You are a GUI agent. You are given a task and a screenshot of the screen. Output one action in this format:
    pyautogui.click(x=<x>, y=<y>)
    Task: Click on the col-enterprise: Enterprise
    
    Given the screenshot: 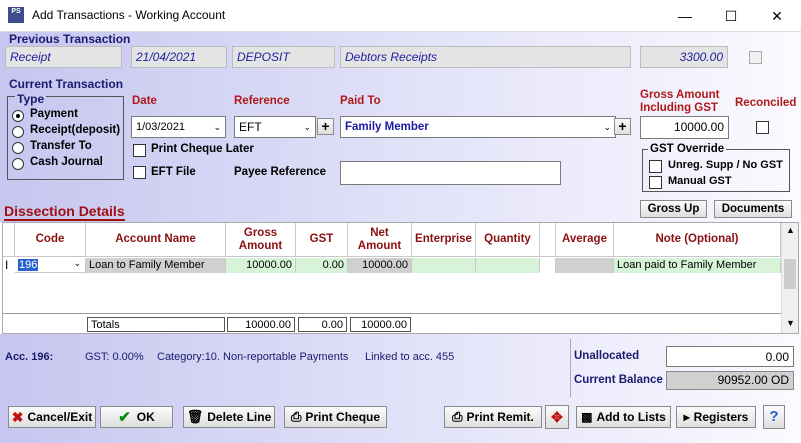 What is the action you would take?
    pyautogui.click(x=444, y=240)
    